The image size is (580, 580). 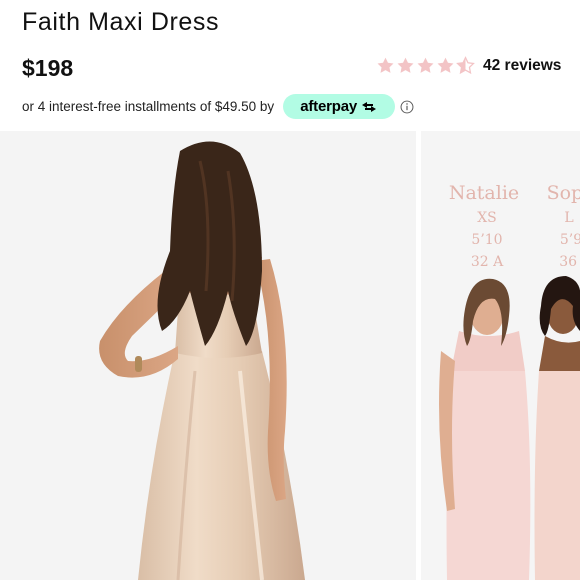 I want to click on model-2-height: 5’9, so click(x=570, y=240).